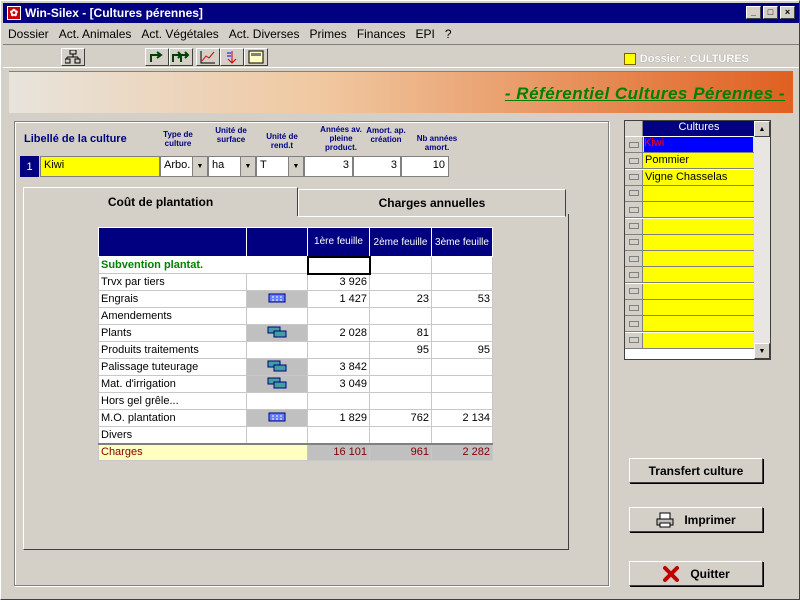 Image resolution: width=800 pixels, height=600 pixels. What do you see at coordinates (338, 299) in the screenshot?
I see `value-1ere-feuille: 1 427` at bounding box center [338, 299].